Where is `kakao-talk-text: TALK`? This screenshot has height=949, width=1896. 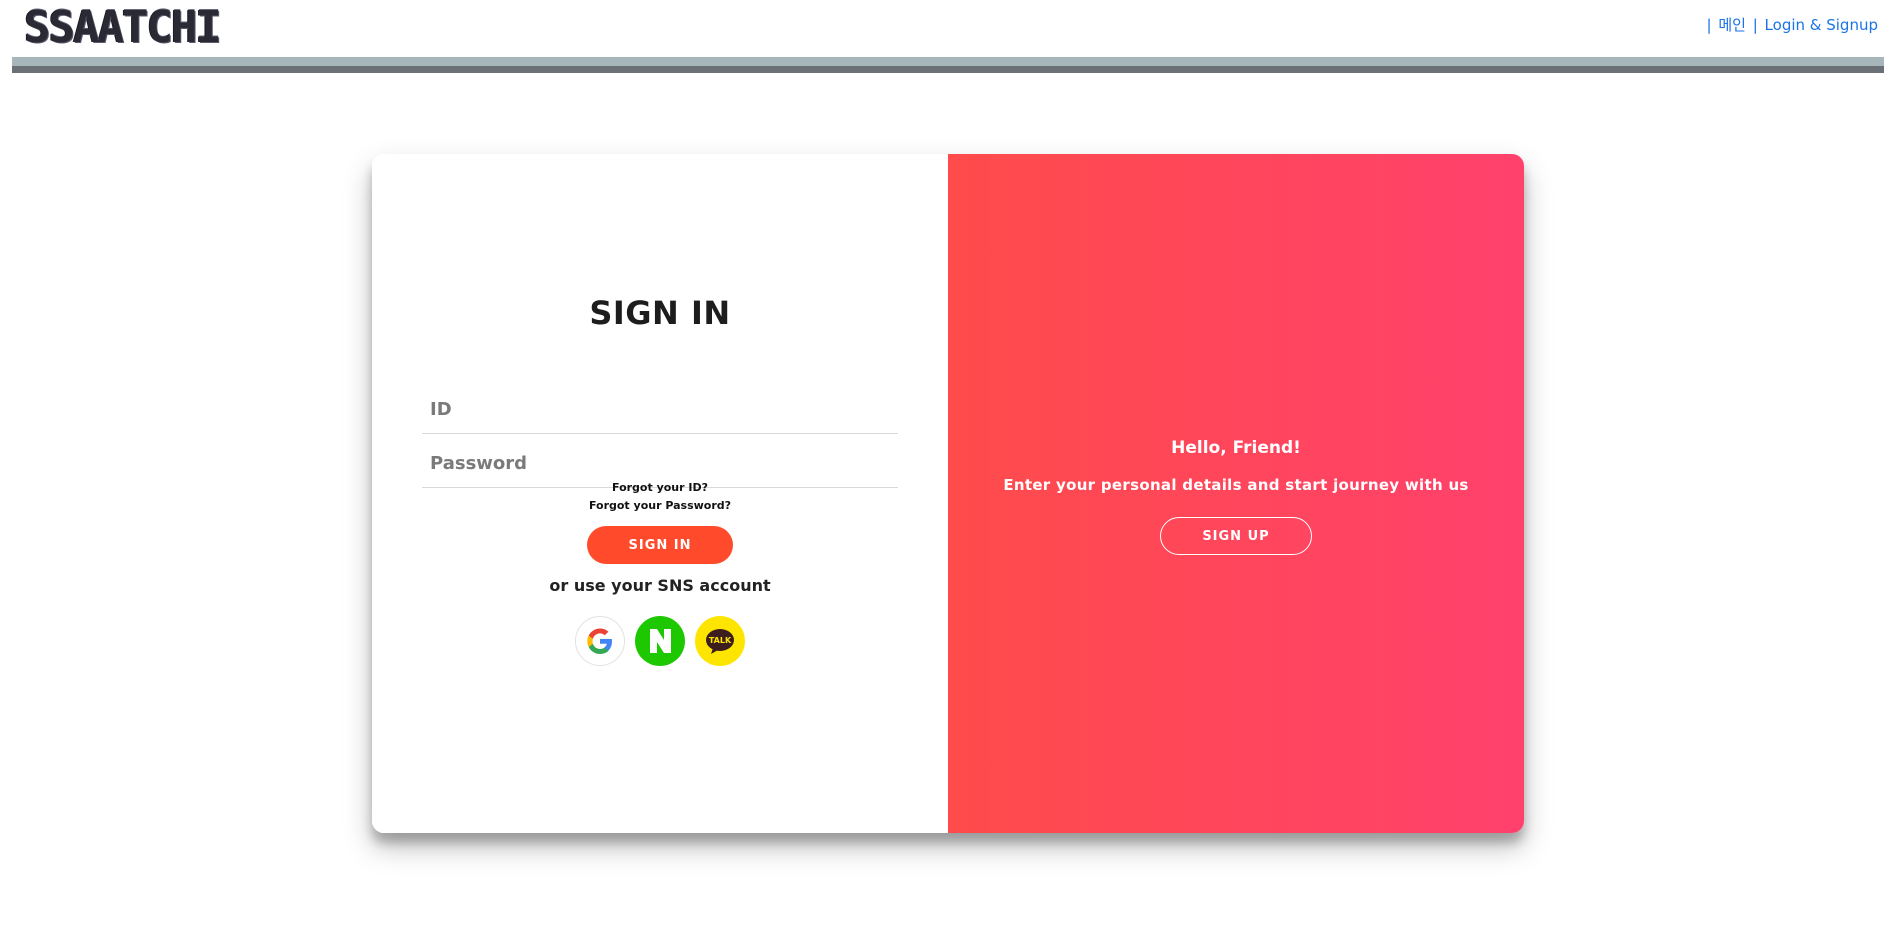
kakao-talk-text: TALK is located at coordinates (720, 640).